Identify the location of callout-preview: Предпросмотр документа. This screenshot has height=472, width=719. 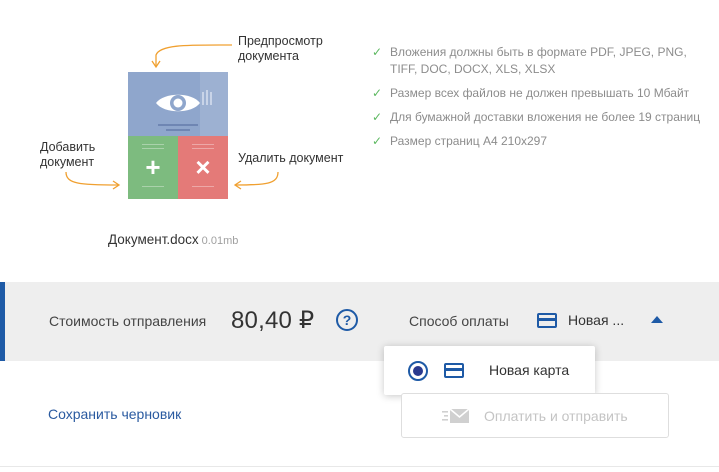
(280, 49).